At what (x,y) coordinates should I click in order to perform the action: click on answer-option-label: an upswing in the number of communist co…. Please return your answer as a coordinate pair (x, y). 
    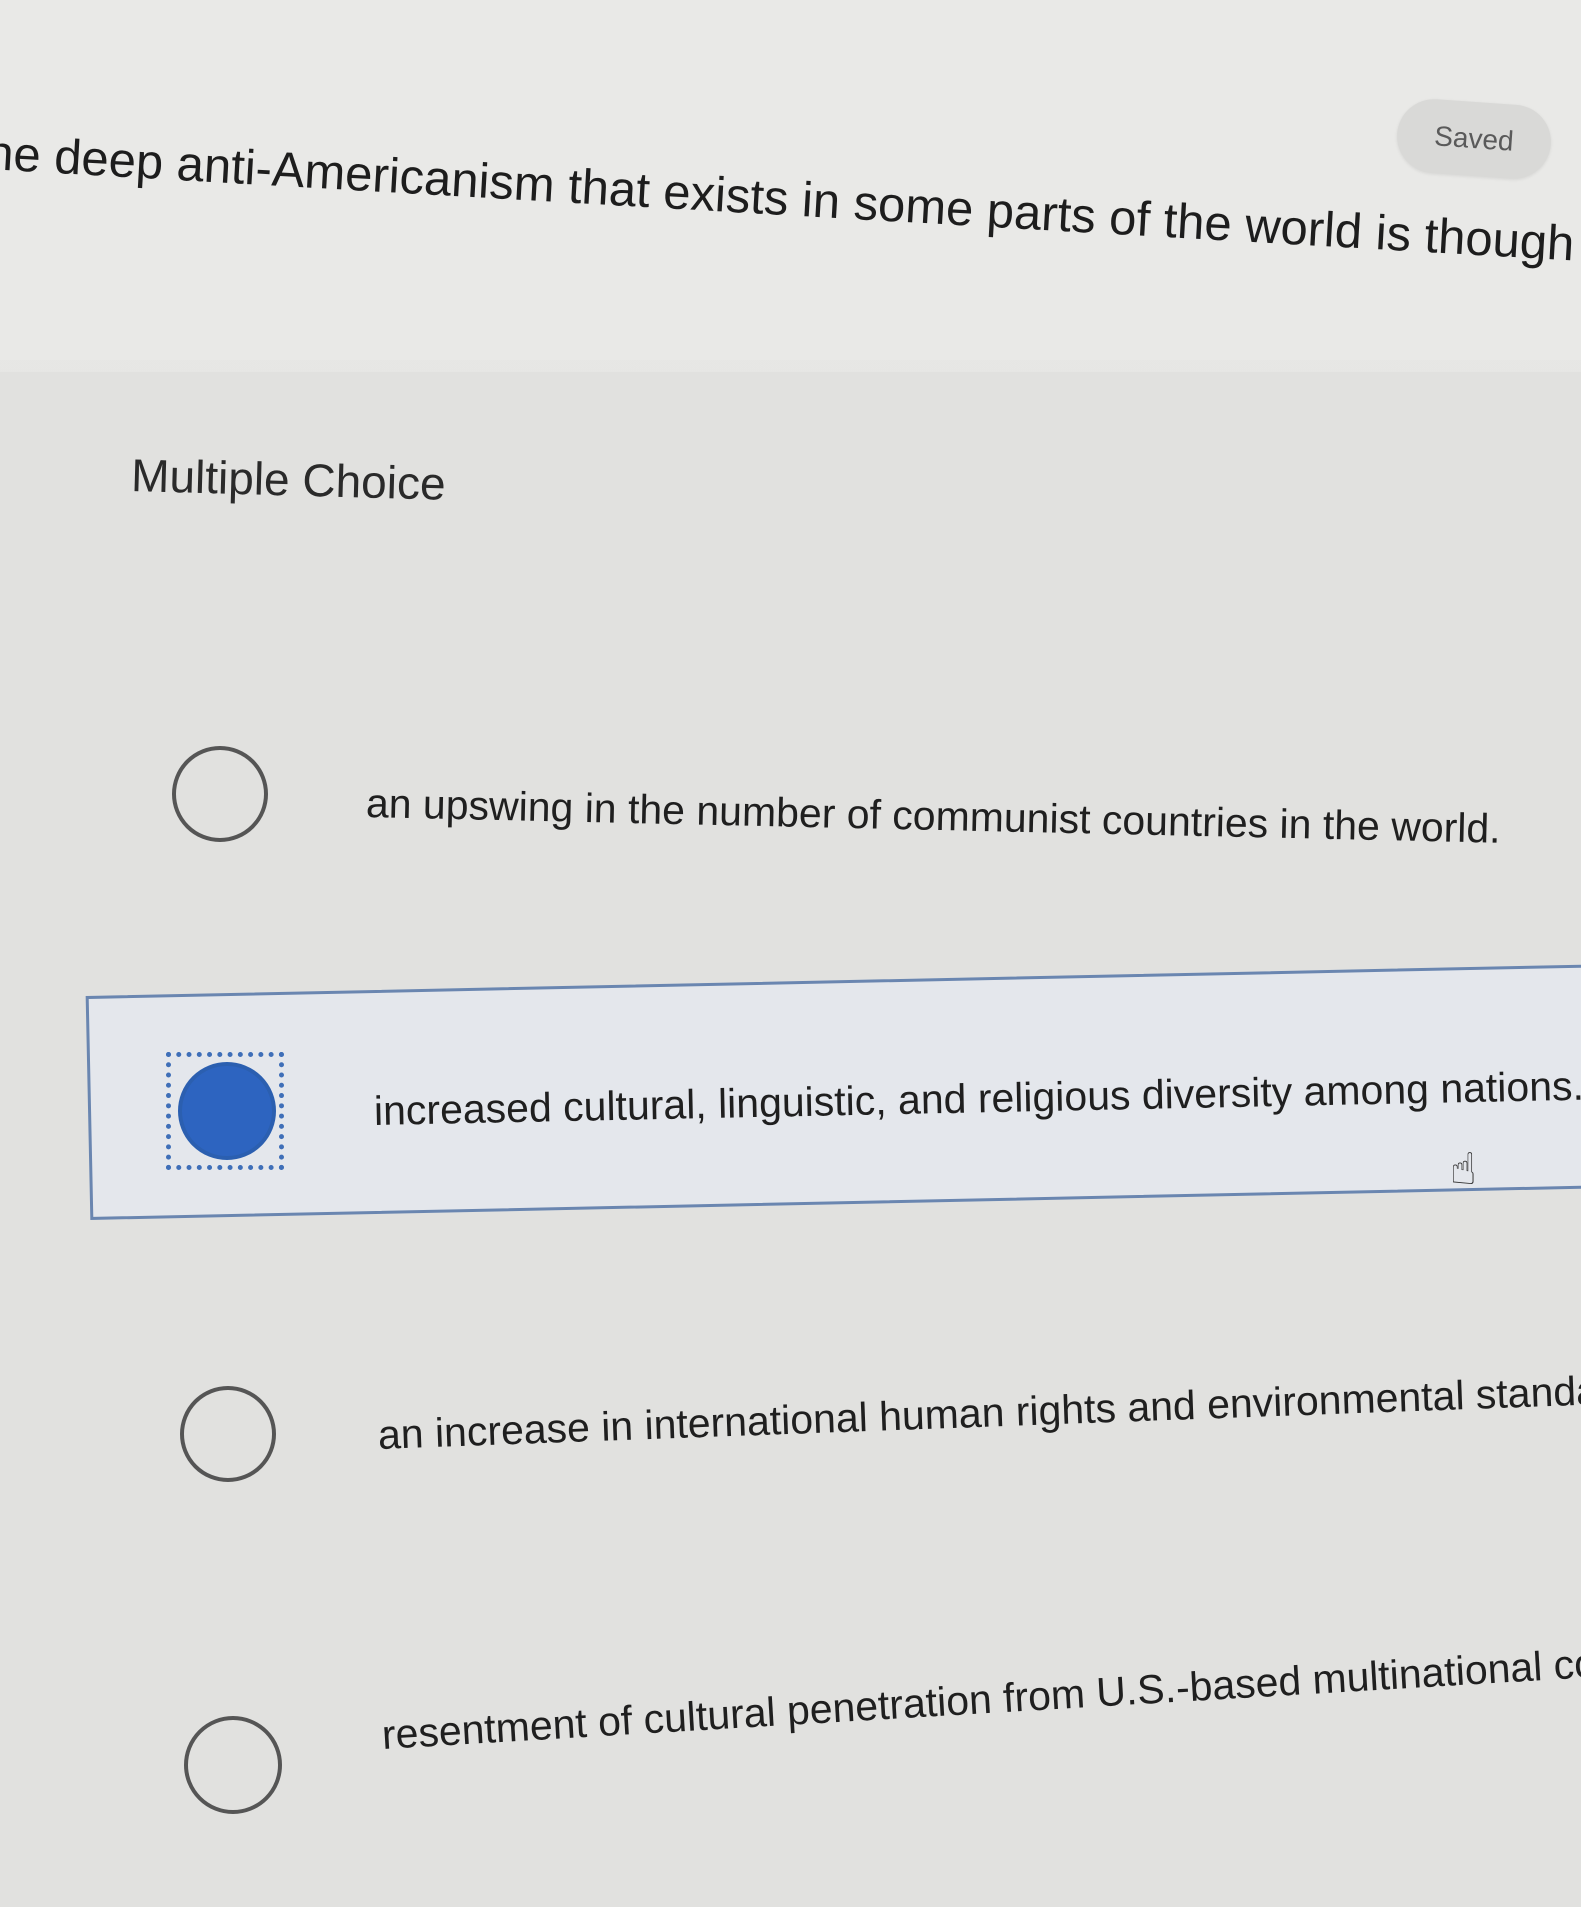
    Looking at the image, I should click on (933, 816).